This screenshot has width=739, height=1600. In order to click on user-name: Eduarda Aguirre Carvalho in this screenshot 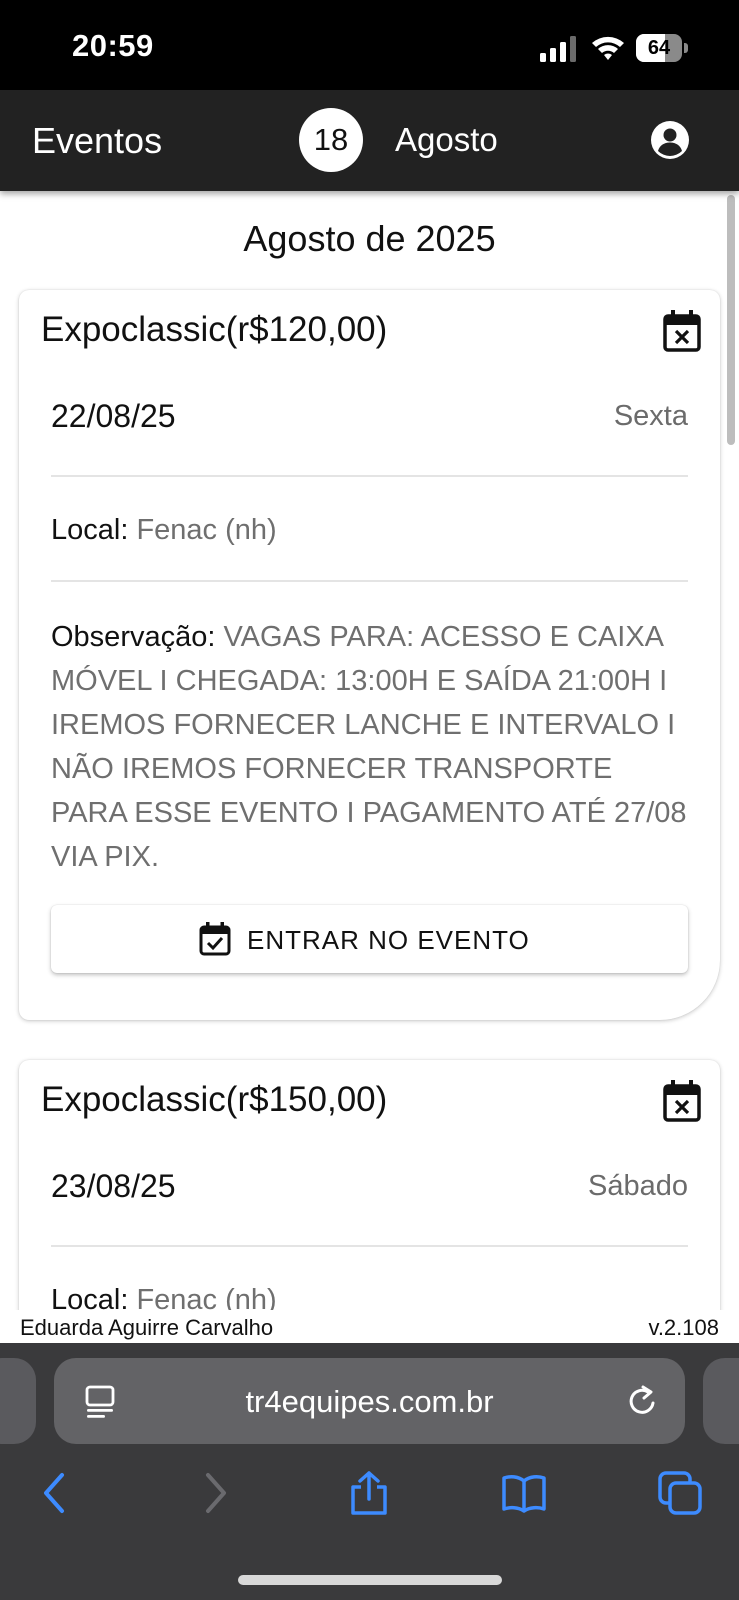, I will do `click(147, 1327)`.